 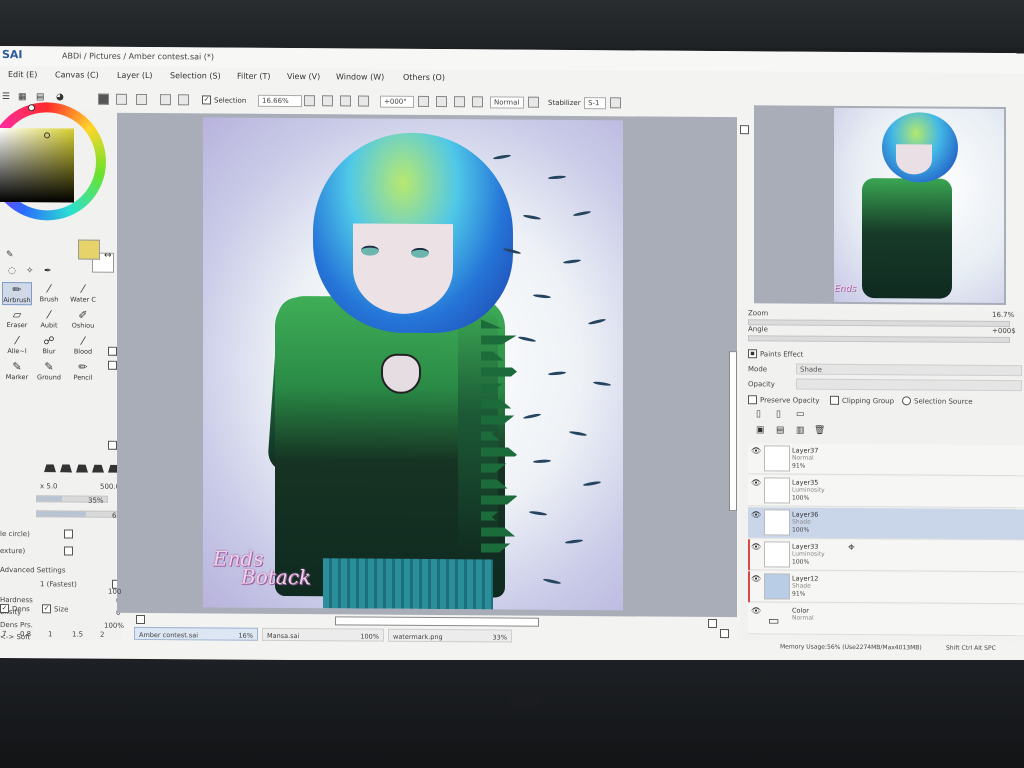 I want to click on min-size-slider, so click(x=78, y=514).